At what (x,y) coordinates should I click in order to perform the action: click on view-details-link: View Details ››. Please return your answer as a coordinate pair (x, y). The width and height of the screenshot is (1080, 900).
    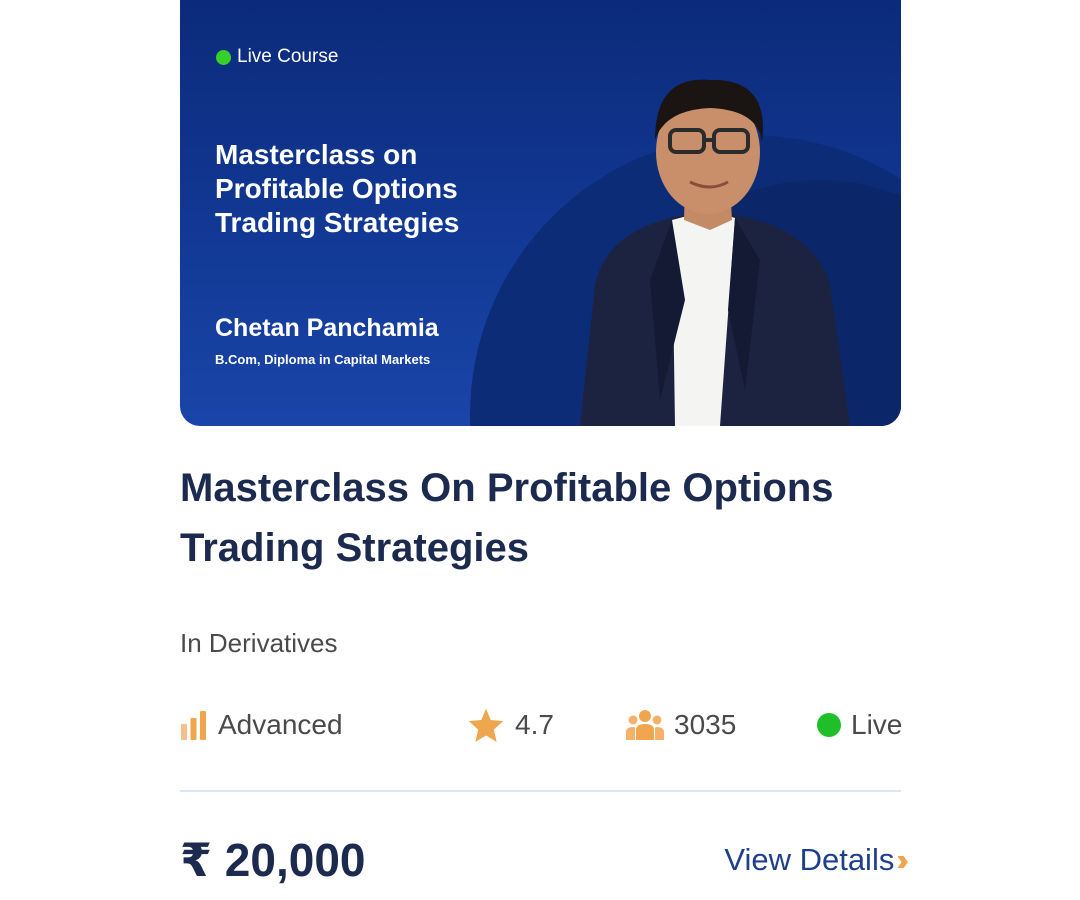
    Looking at the image, I should click on (816, 860).